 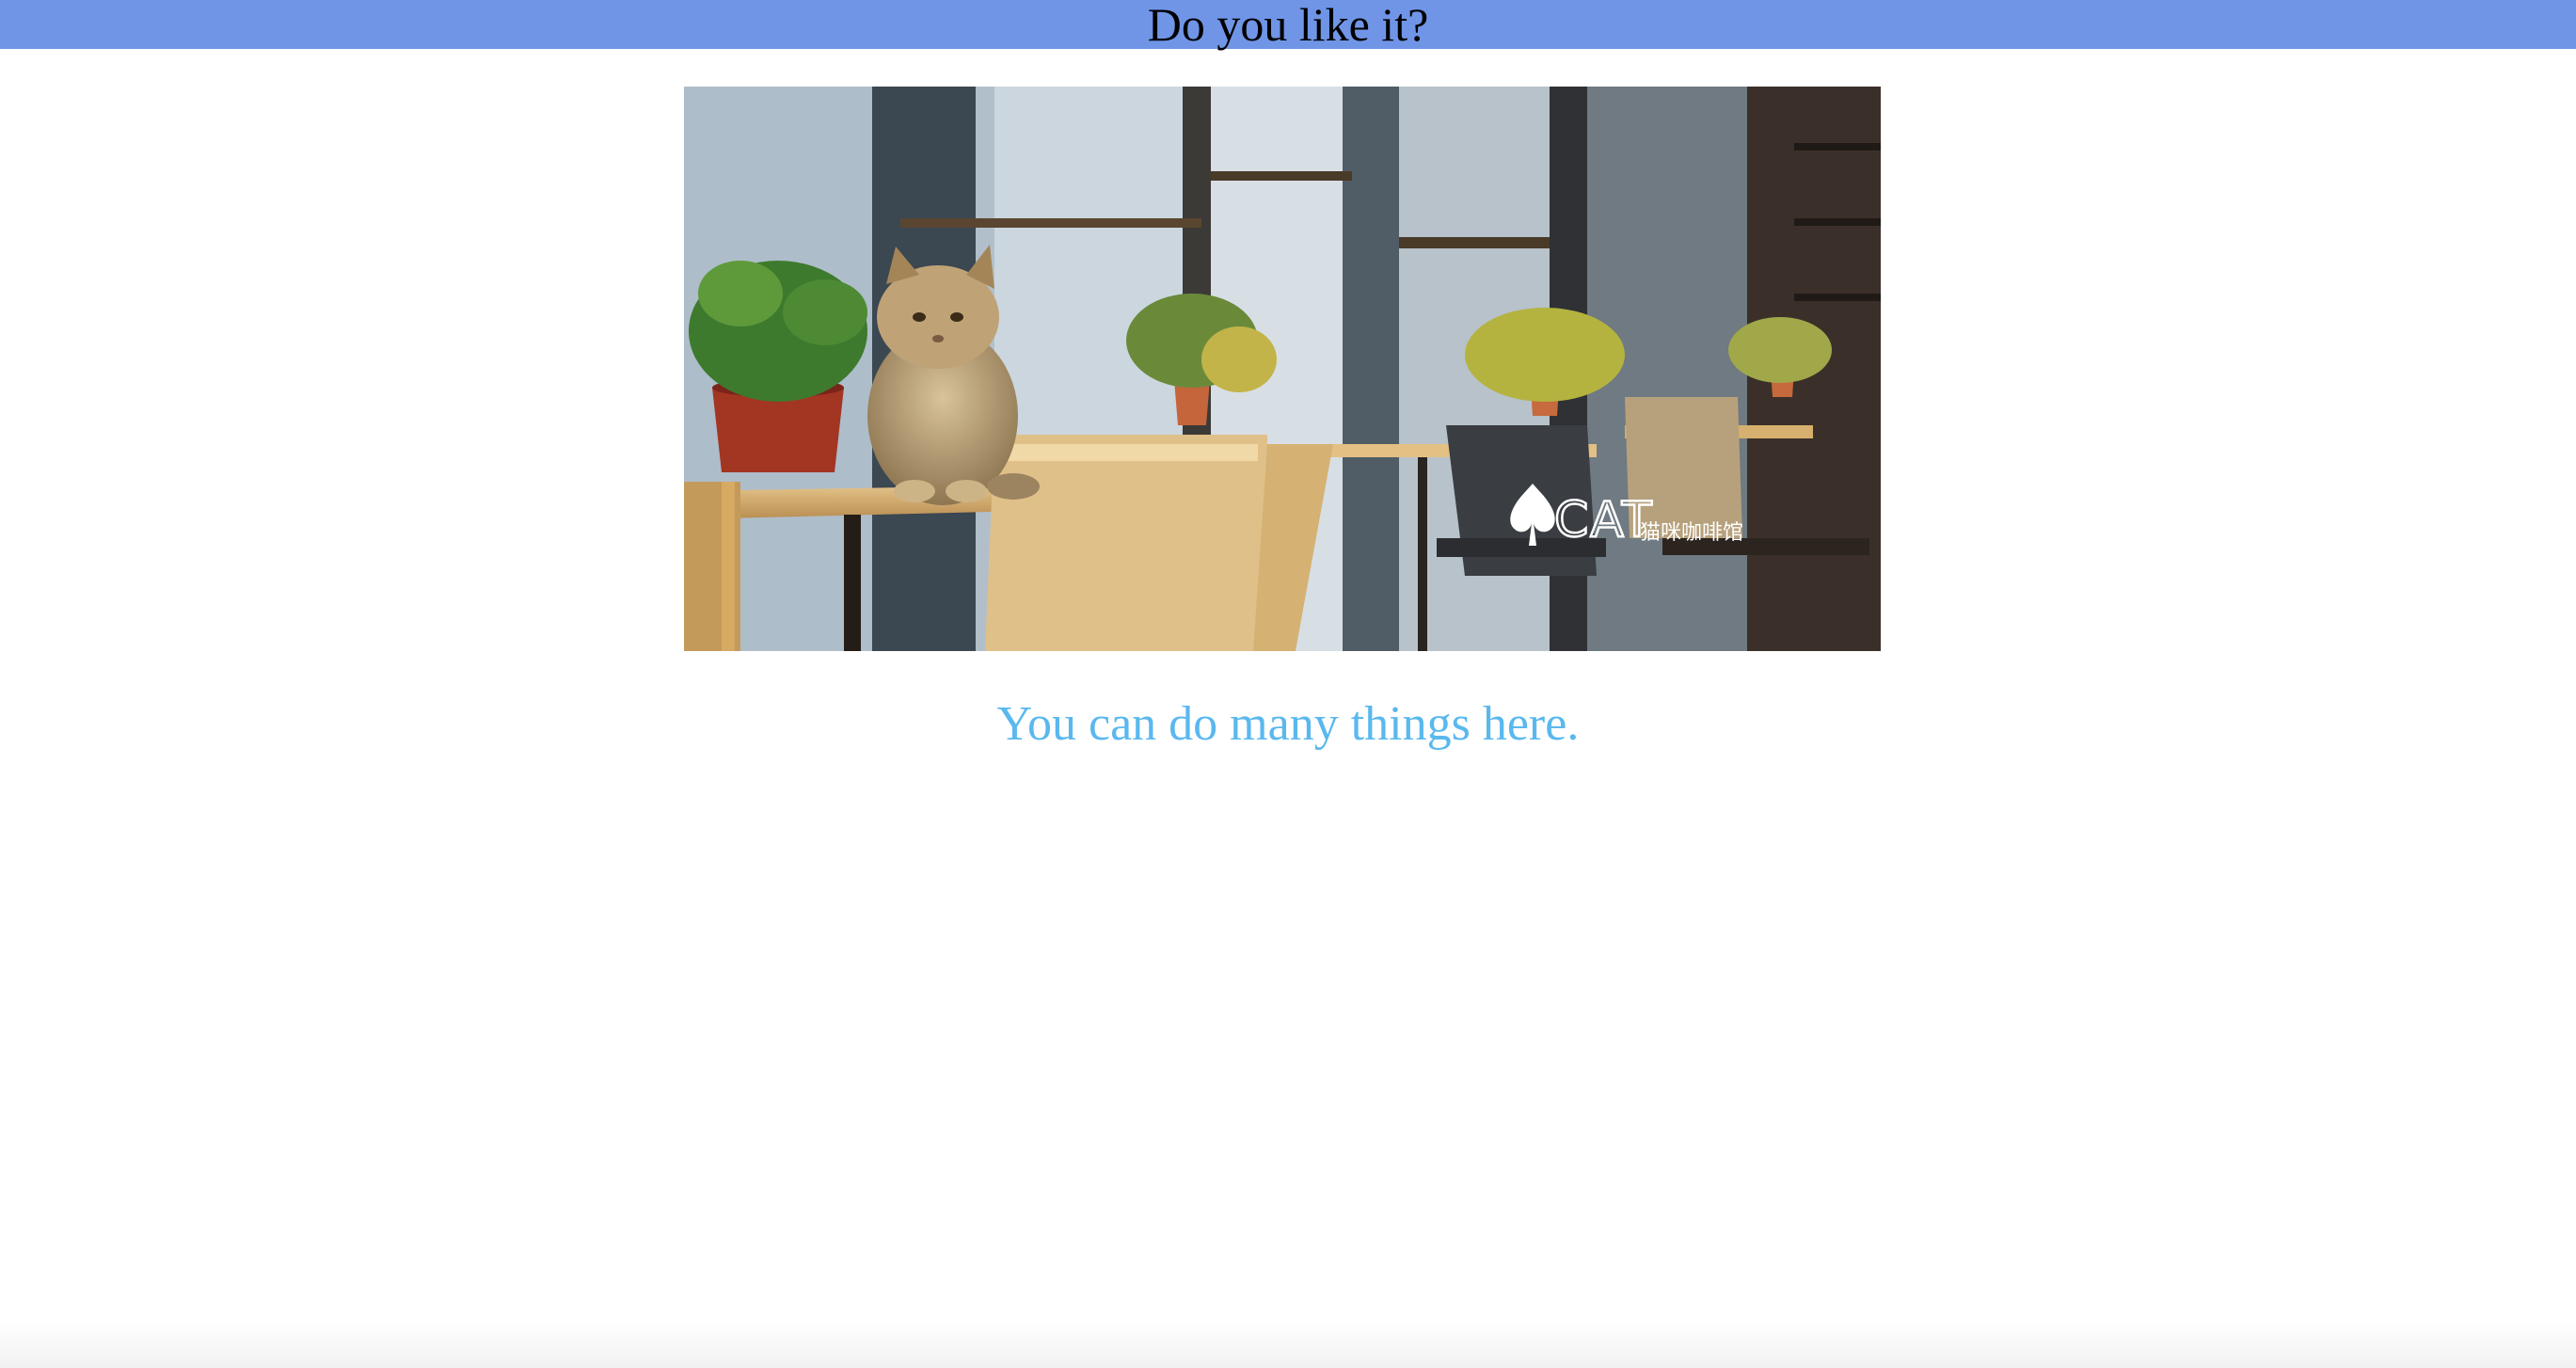 What do you see at coordinates (1288, 1344) in the screenshot?
I see `bottom-shadow` at bounding box center [1288, 1344].